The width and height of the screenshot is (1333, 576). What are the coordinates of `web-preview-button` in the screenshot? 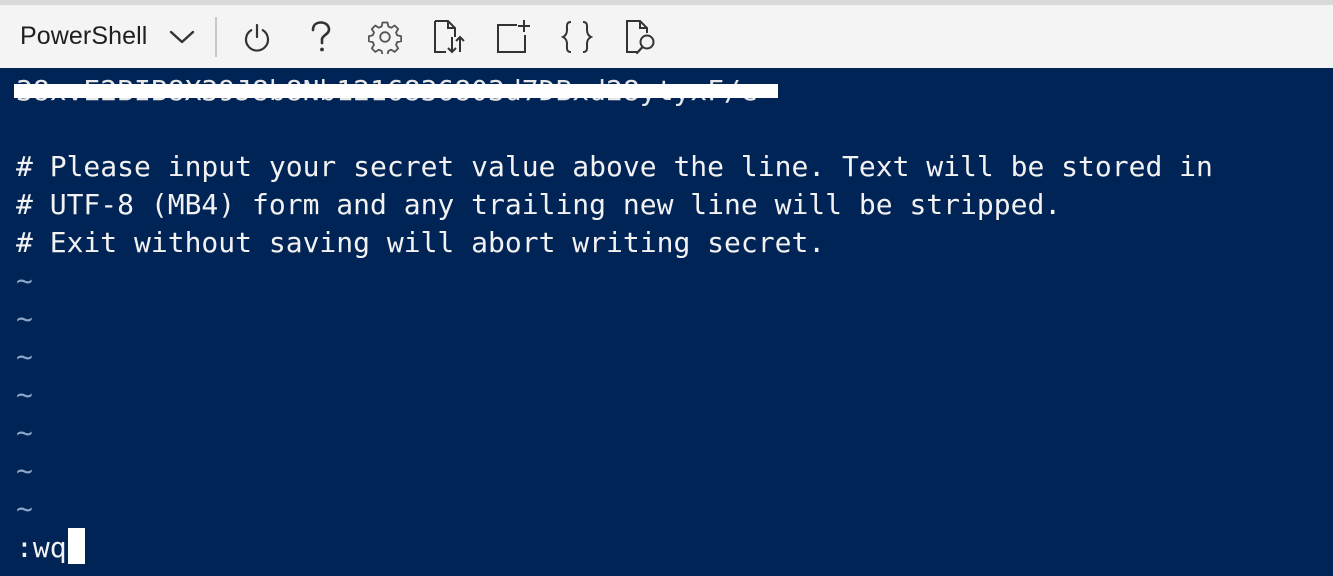 It's located at (641, 36).